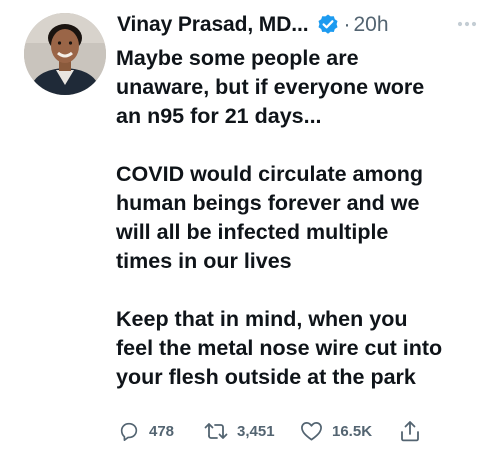  What do you see at coordinates (146, 431) in the screenshot?
I see `reply-button: 478` at bounding box center [146, 431].